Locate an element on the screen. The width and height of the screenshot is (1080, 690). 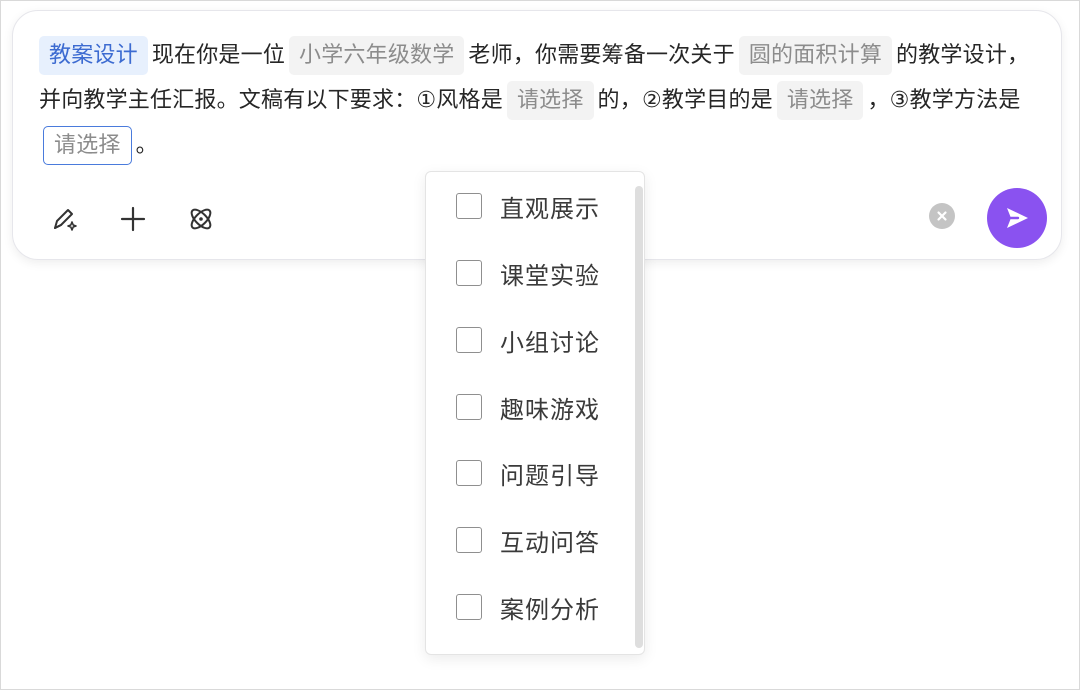
clear-icon is located at coordinates (942, 216).